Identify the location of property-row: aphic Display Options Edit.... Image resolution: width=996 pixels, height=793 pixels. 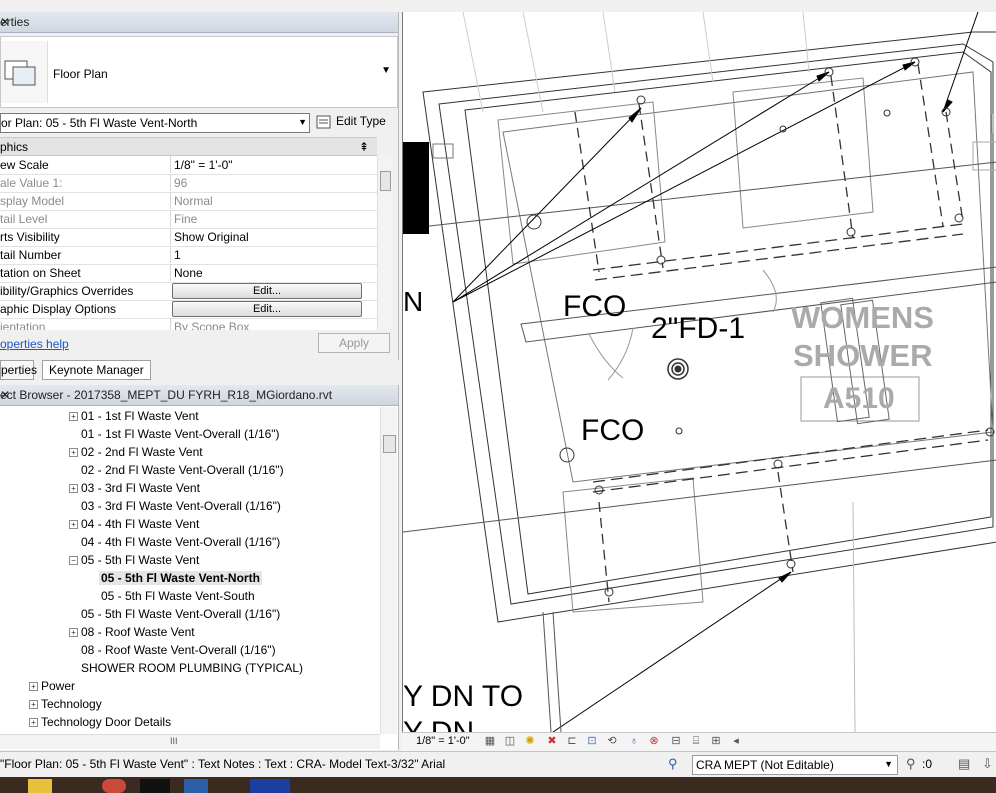
(188, 309).